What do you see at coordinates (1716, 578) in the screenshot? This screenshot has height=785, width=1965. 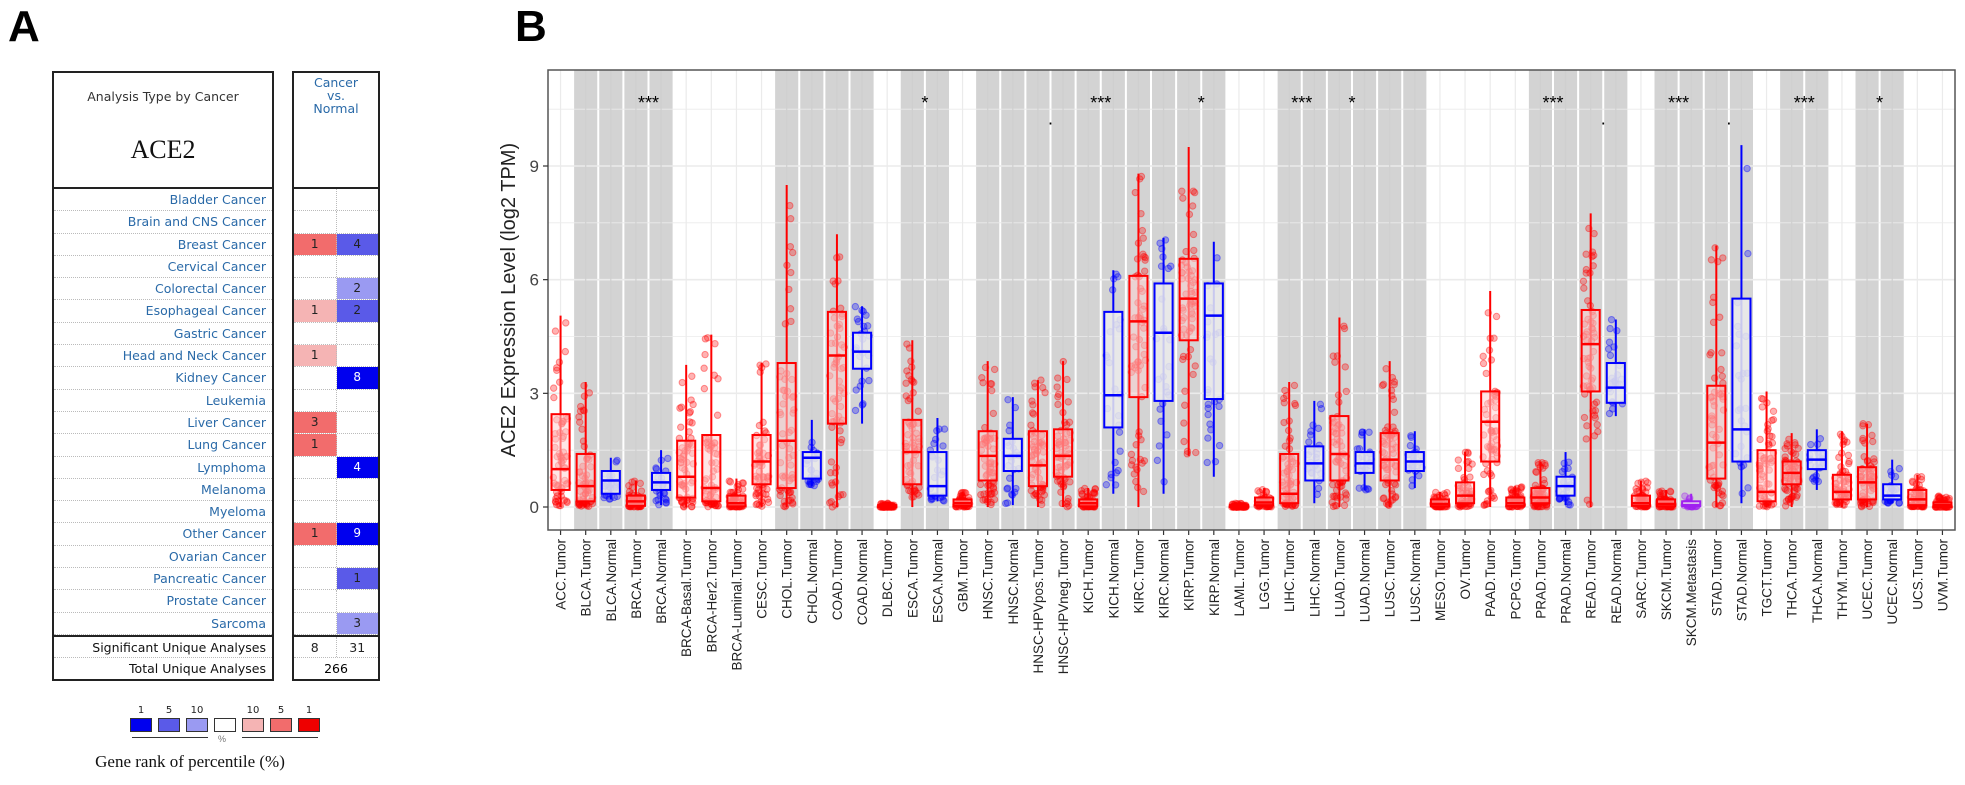 I see `x-tick-label: STAD.Tumor` at bounding box center [1716, 578].